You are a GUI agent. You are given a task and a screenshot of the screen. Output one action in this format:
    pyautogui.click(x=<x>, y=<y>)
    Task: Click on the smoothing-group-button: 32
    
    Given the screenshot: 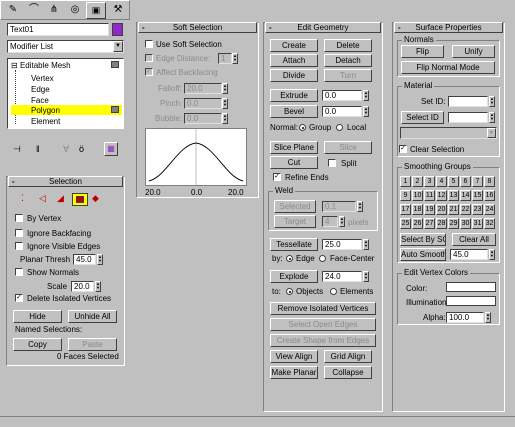 What is the action you would take?
    pyautogui.click(x=489, y=223)
    